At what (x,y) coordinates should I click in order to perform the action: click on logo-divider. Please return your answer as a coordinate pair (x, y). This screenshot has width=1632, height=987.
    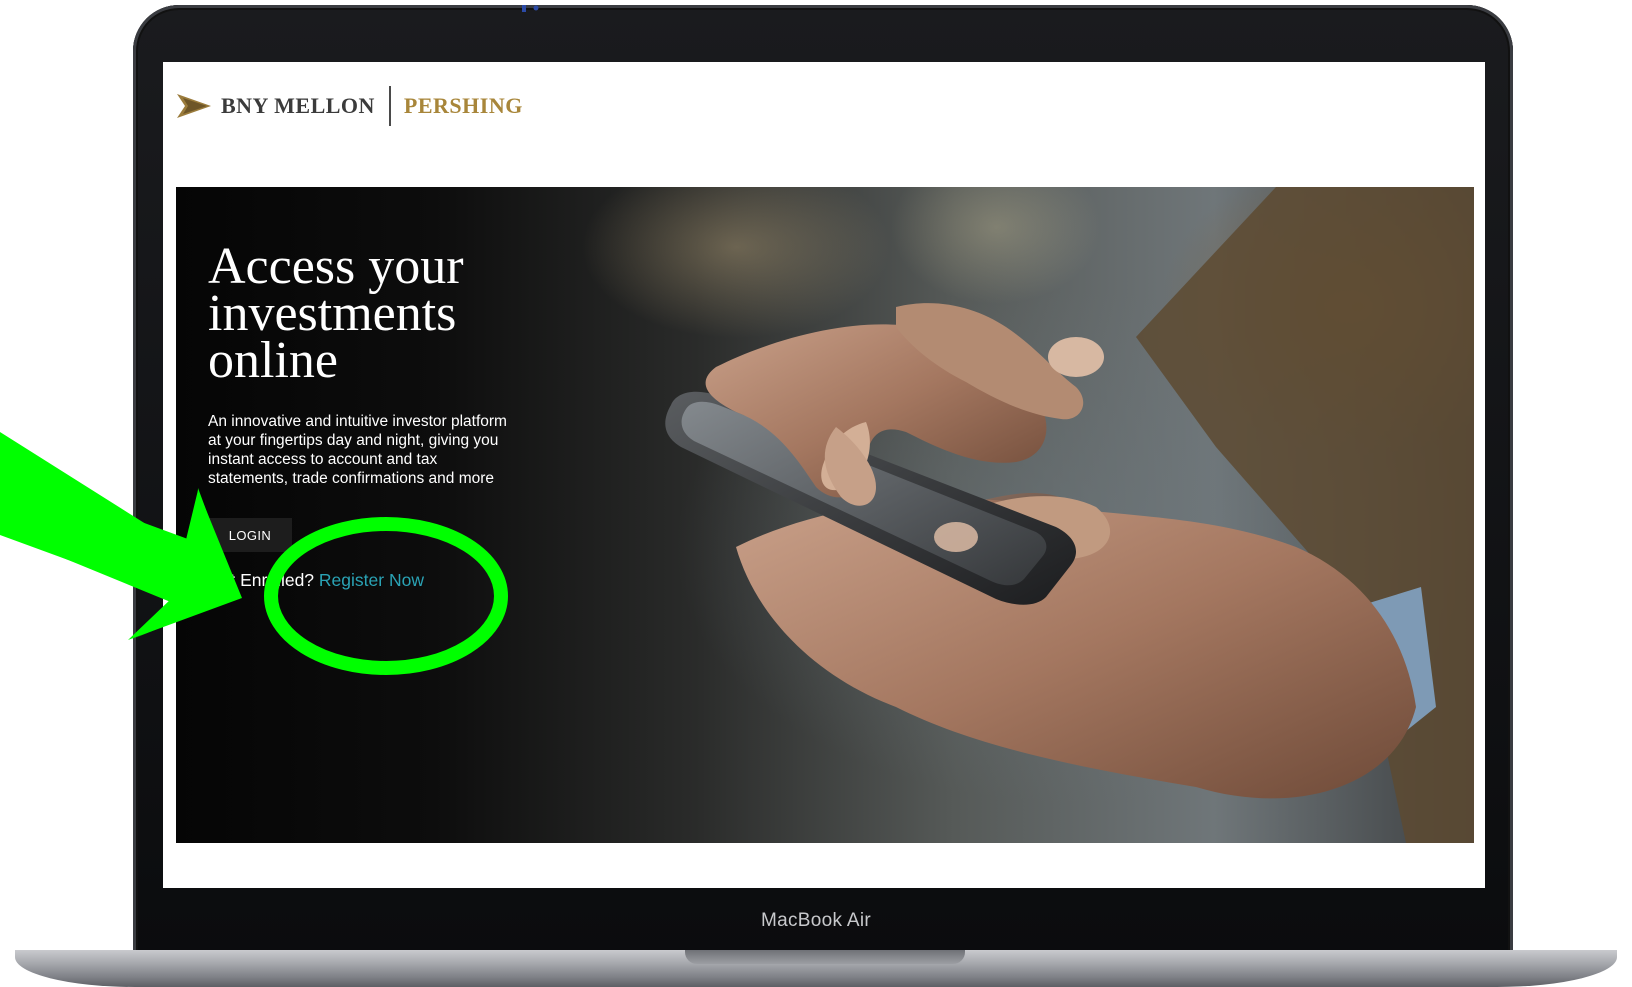
    Looking at the image, I should click on (389, 106).